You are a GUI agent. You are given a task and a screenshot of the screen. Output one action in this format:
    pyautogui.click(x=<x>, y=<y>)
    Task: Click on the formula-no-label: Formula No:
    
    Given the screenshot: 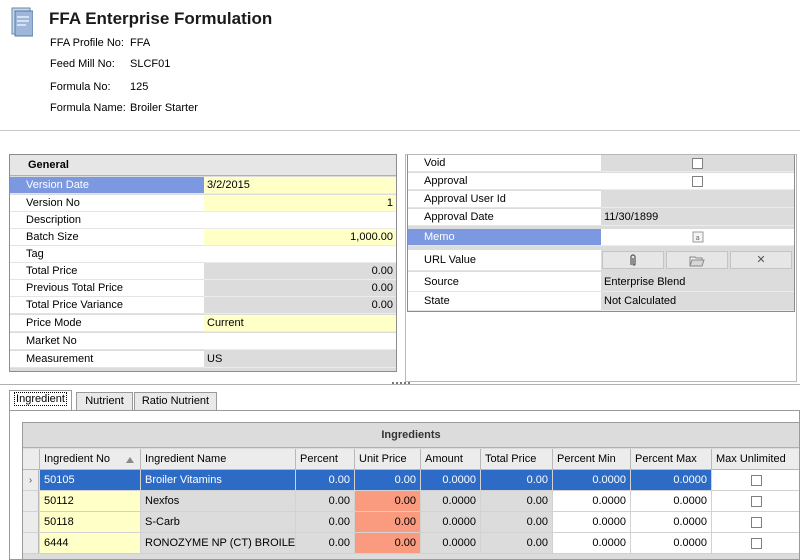 What is the action you would take?
    pyautogui.click(x=80, y=87)
    